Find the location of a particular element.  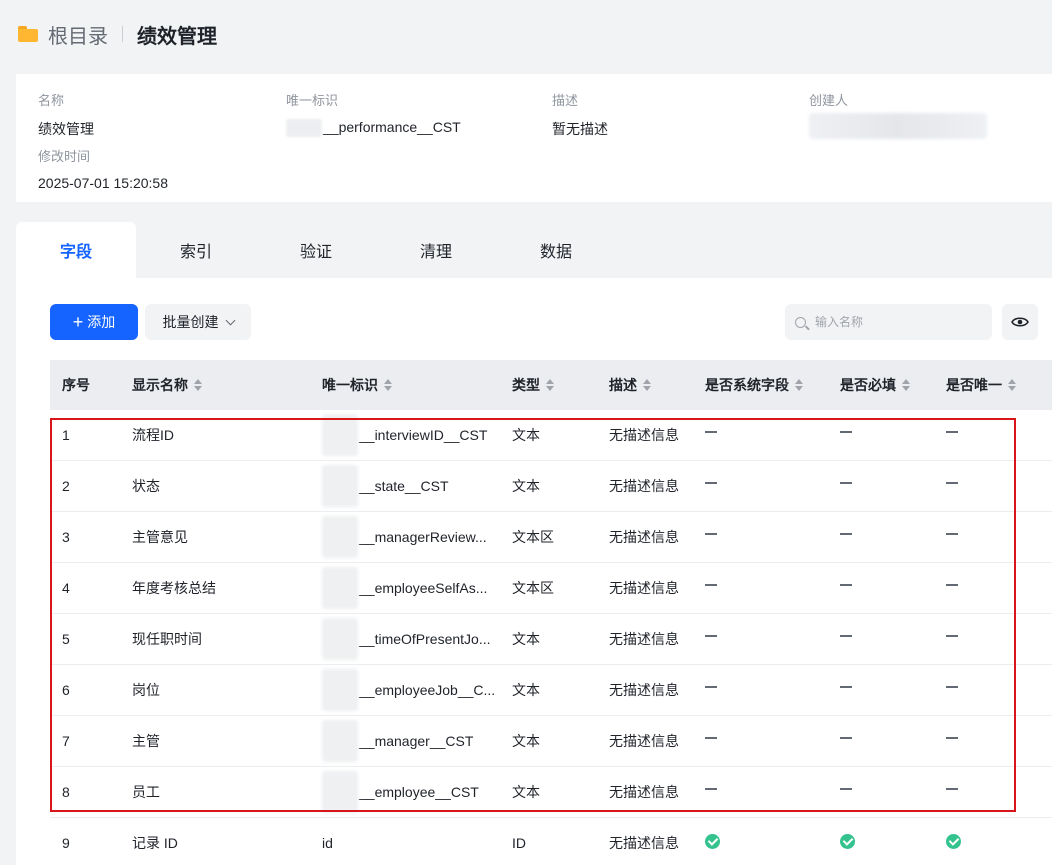

col-header-required: 是否必填 is located at coordinates (875, 385).